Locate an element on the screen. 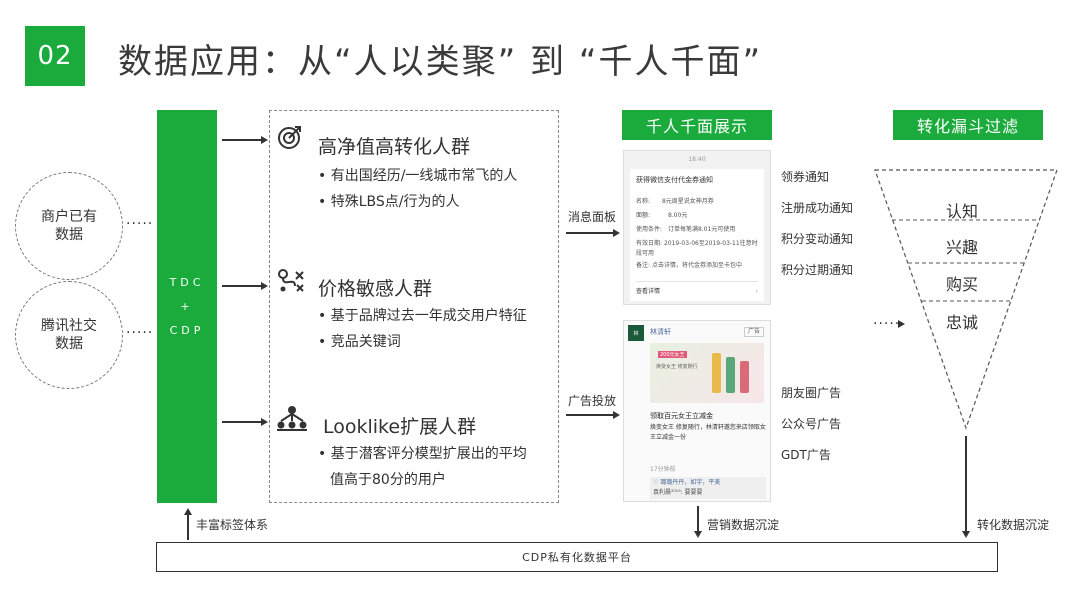  page-title: 数据应用：从“人以类聚” 到 “千人千面” is located at coordinates (440, 62).